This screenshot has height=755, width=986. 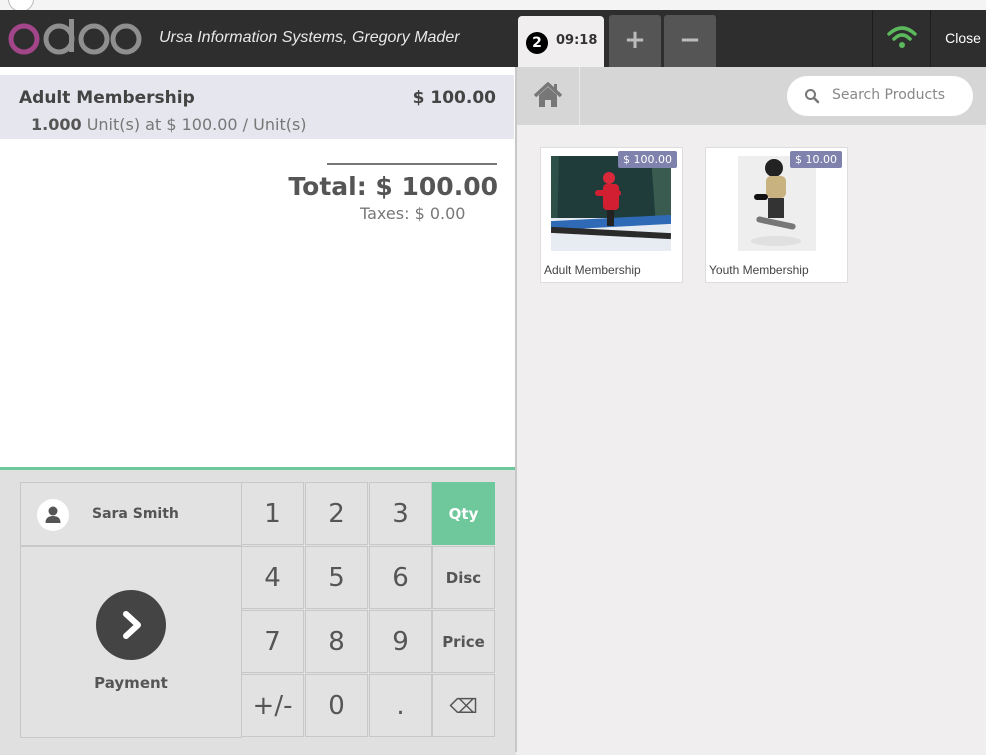 I want to click on odoo-logo, so click(x=75, y=37).